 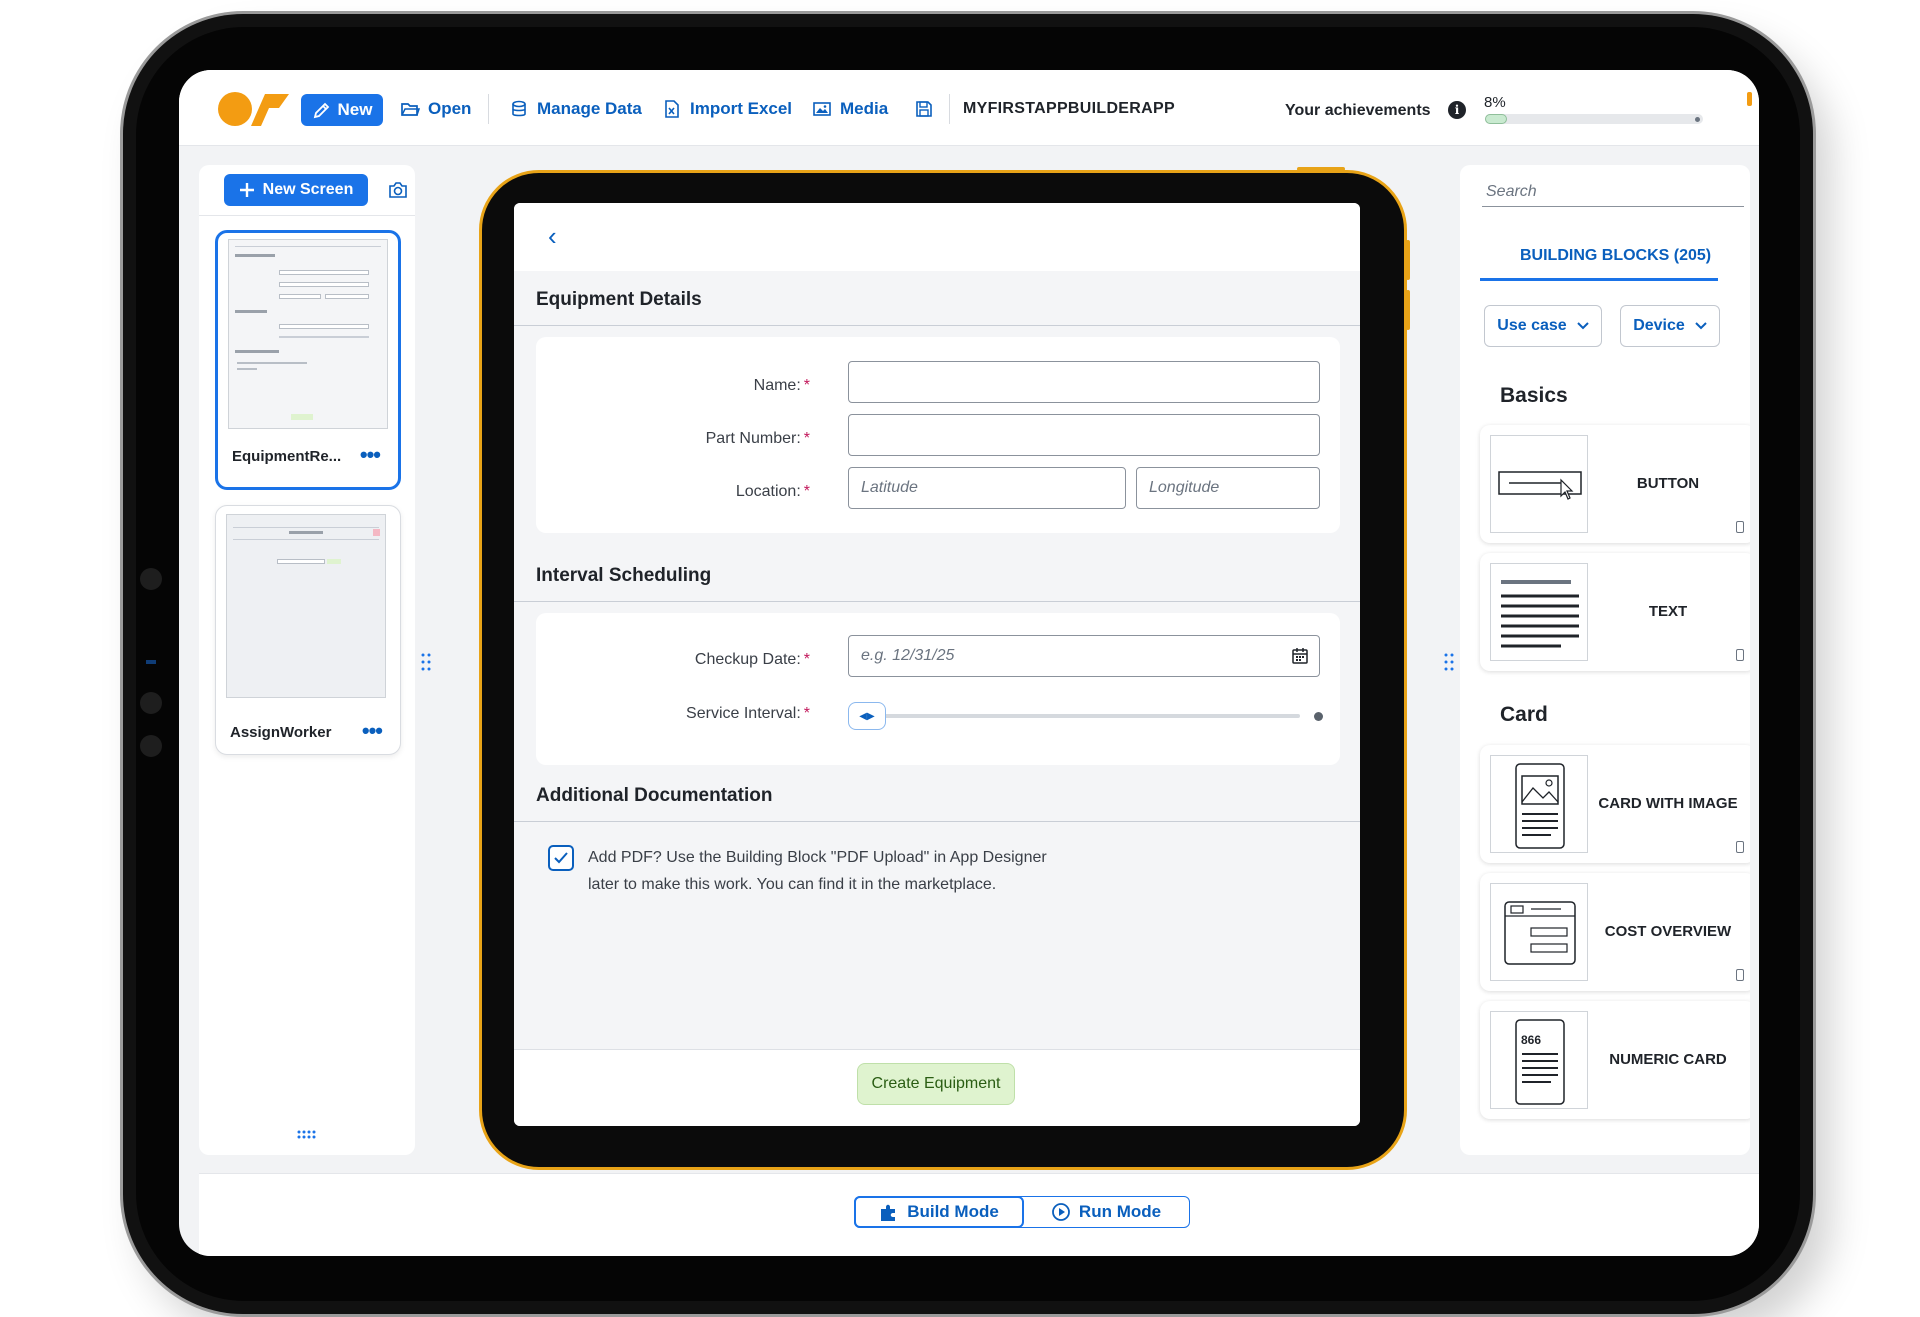 I want to click on block-text: TEXT, so click(x=1615, y=612).